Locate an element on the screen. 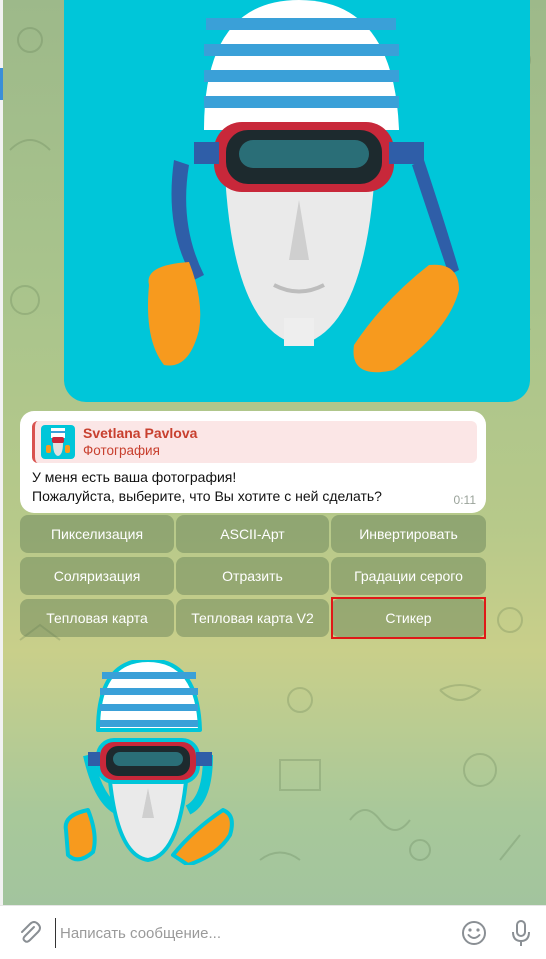  kb-button-solarize: Соляризация is located at coordinates (97, 576).